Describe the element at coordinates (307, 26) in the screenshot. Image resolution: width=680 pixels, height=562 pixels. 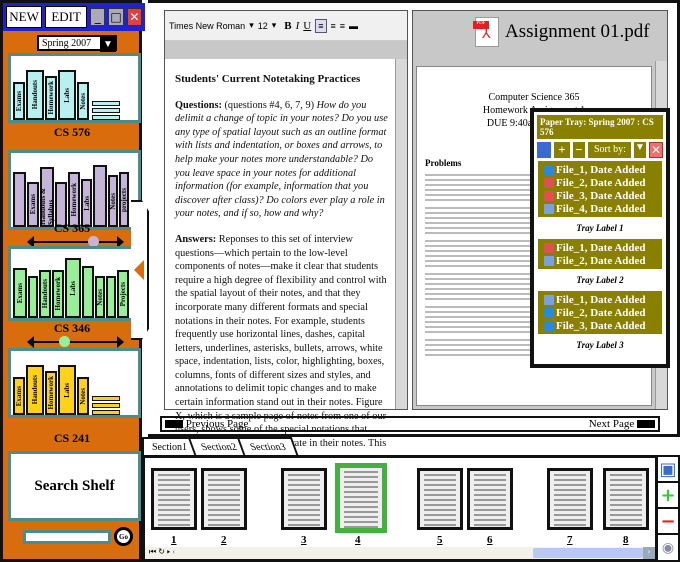
I see `underline-button: U` at that location.